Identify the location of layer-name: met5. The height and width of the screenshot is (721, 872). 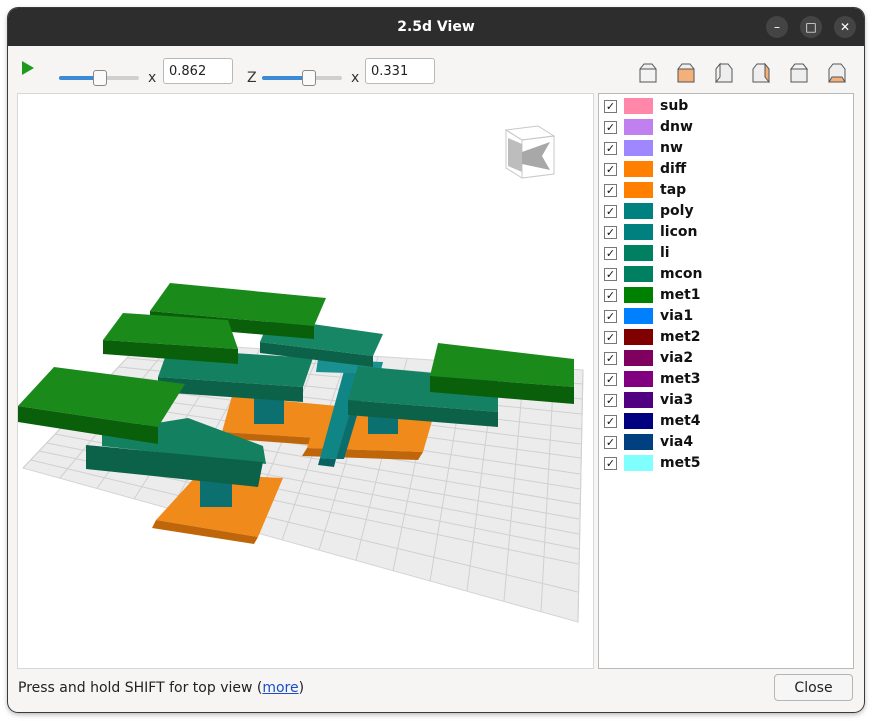
(680, 463).